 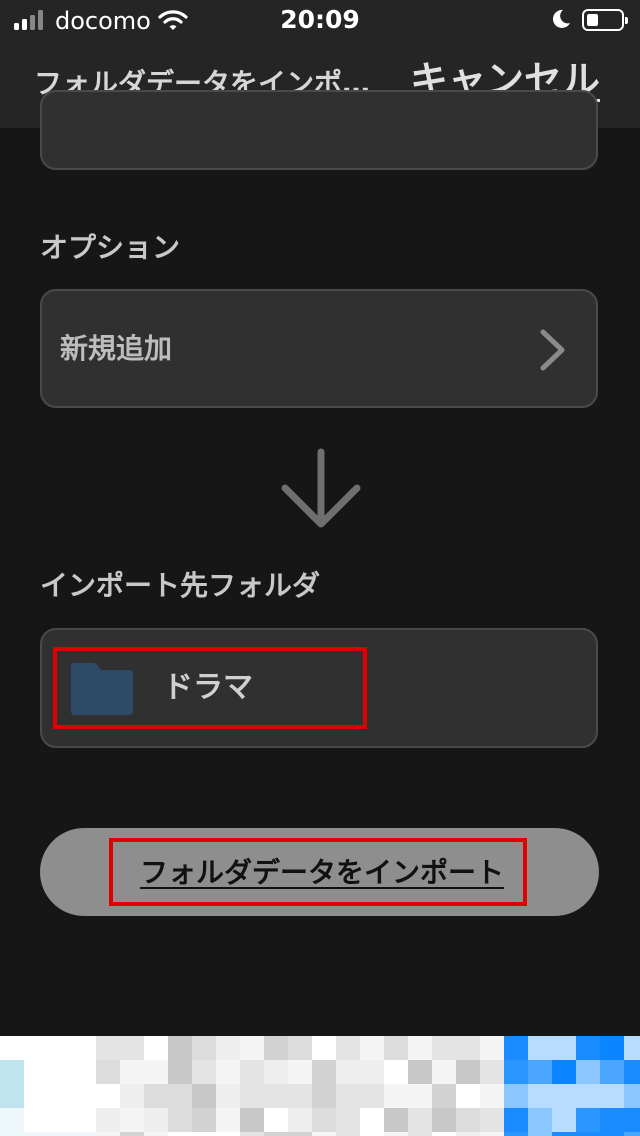 What do you see at coordinates (319, 130) in the screenshot?
I see `source-card` at bounding box center [319, 130].